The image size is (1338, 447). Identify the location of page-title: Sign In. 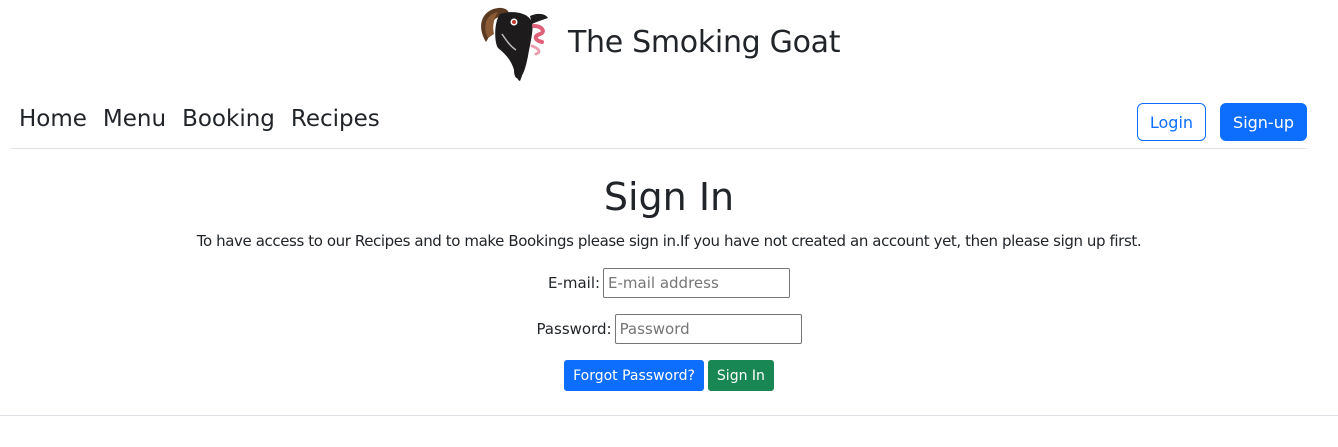
(669, 197).